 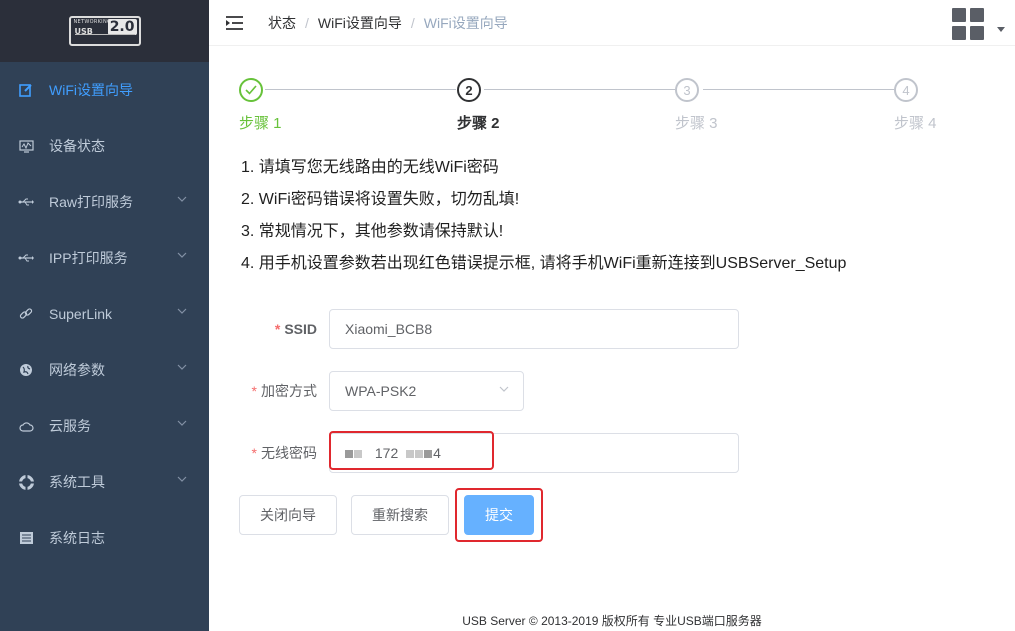 What do you see at coordinates (77, 538) in the screenshot?
I see `sidebar-item-label: 系统日志` at bounding box center [77, 538].